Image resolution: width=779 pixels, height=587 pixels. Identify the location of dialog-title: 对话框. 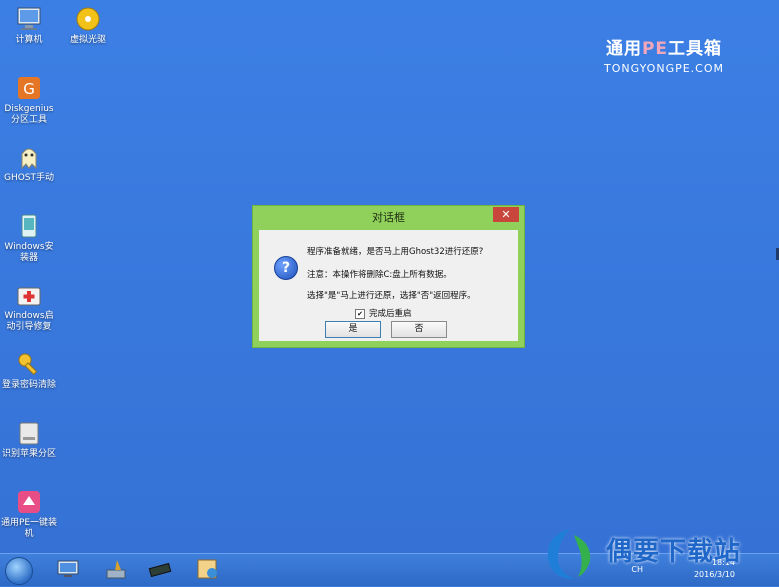
(388, 217).